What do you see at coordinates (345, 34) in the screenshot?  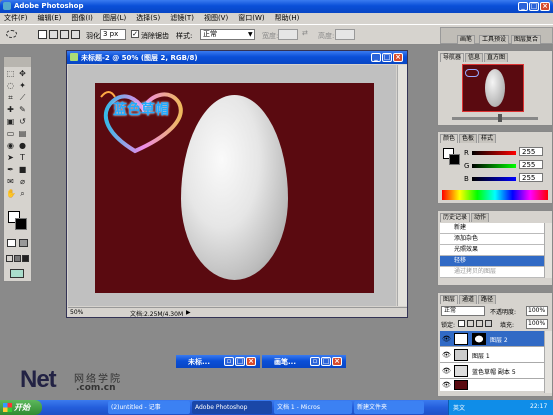 I see `height-input` at bounding box center [345, 34].